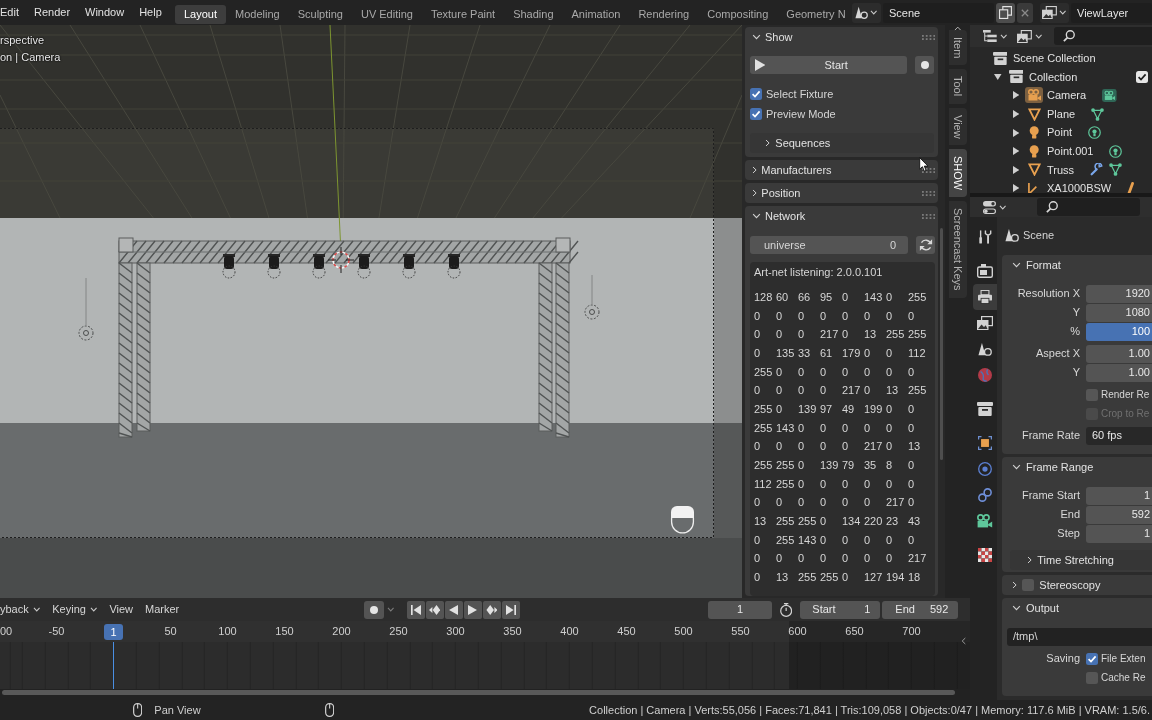  Describe the element at coordinates (113, 631) in the screenshot. I see `current-frame-marker: 1` at that location.